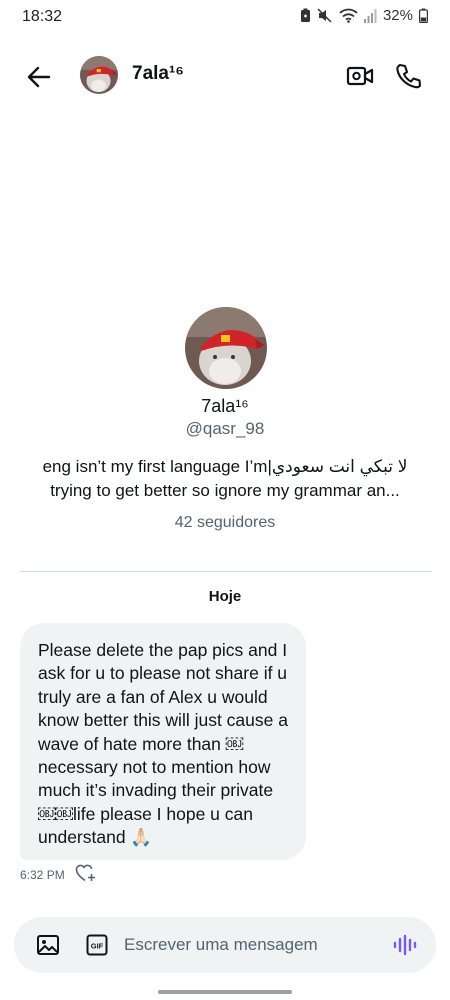 The width and height of the screenshot is (450, 1000). Describe the element at coordinates (225, 523) in the screenshot. I see `followers-count: 42 seguidores` at that location.